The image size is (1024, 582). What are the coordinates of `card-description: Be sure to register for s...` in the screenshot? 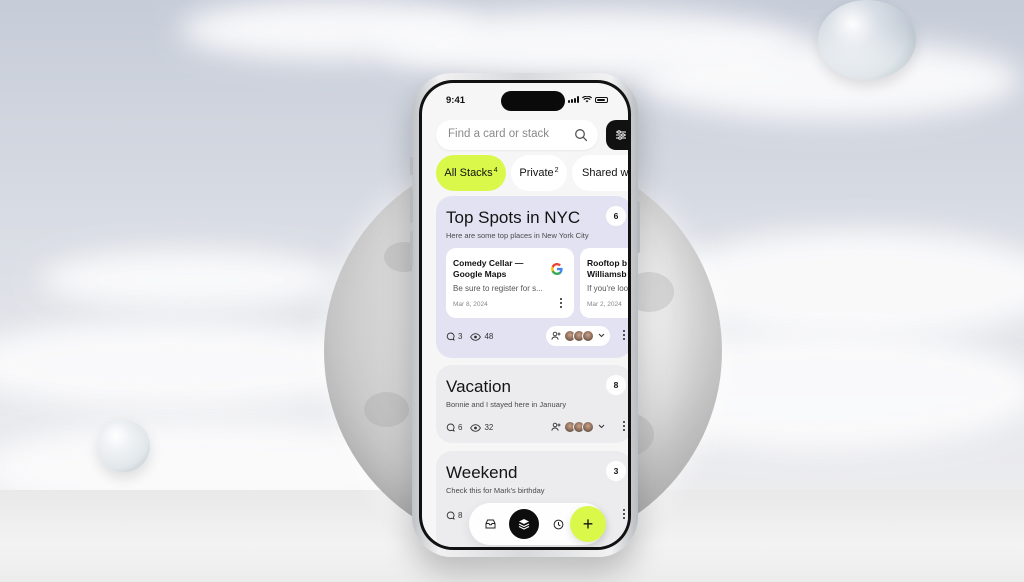 It's located at (498, 288).